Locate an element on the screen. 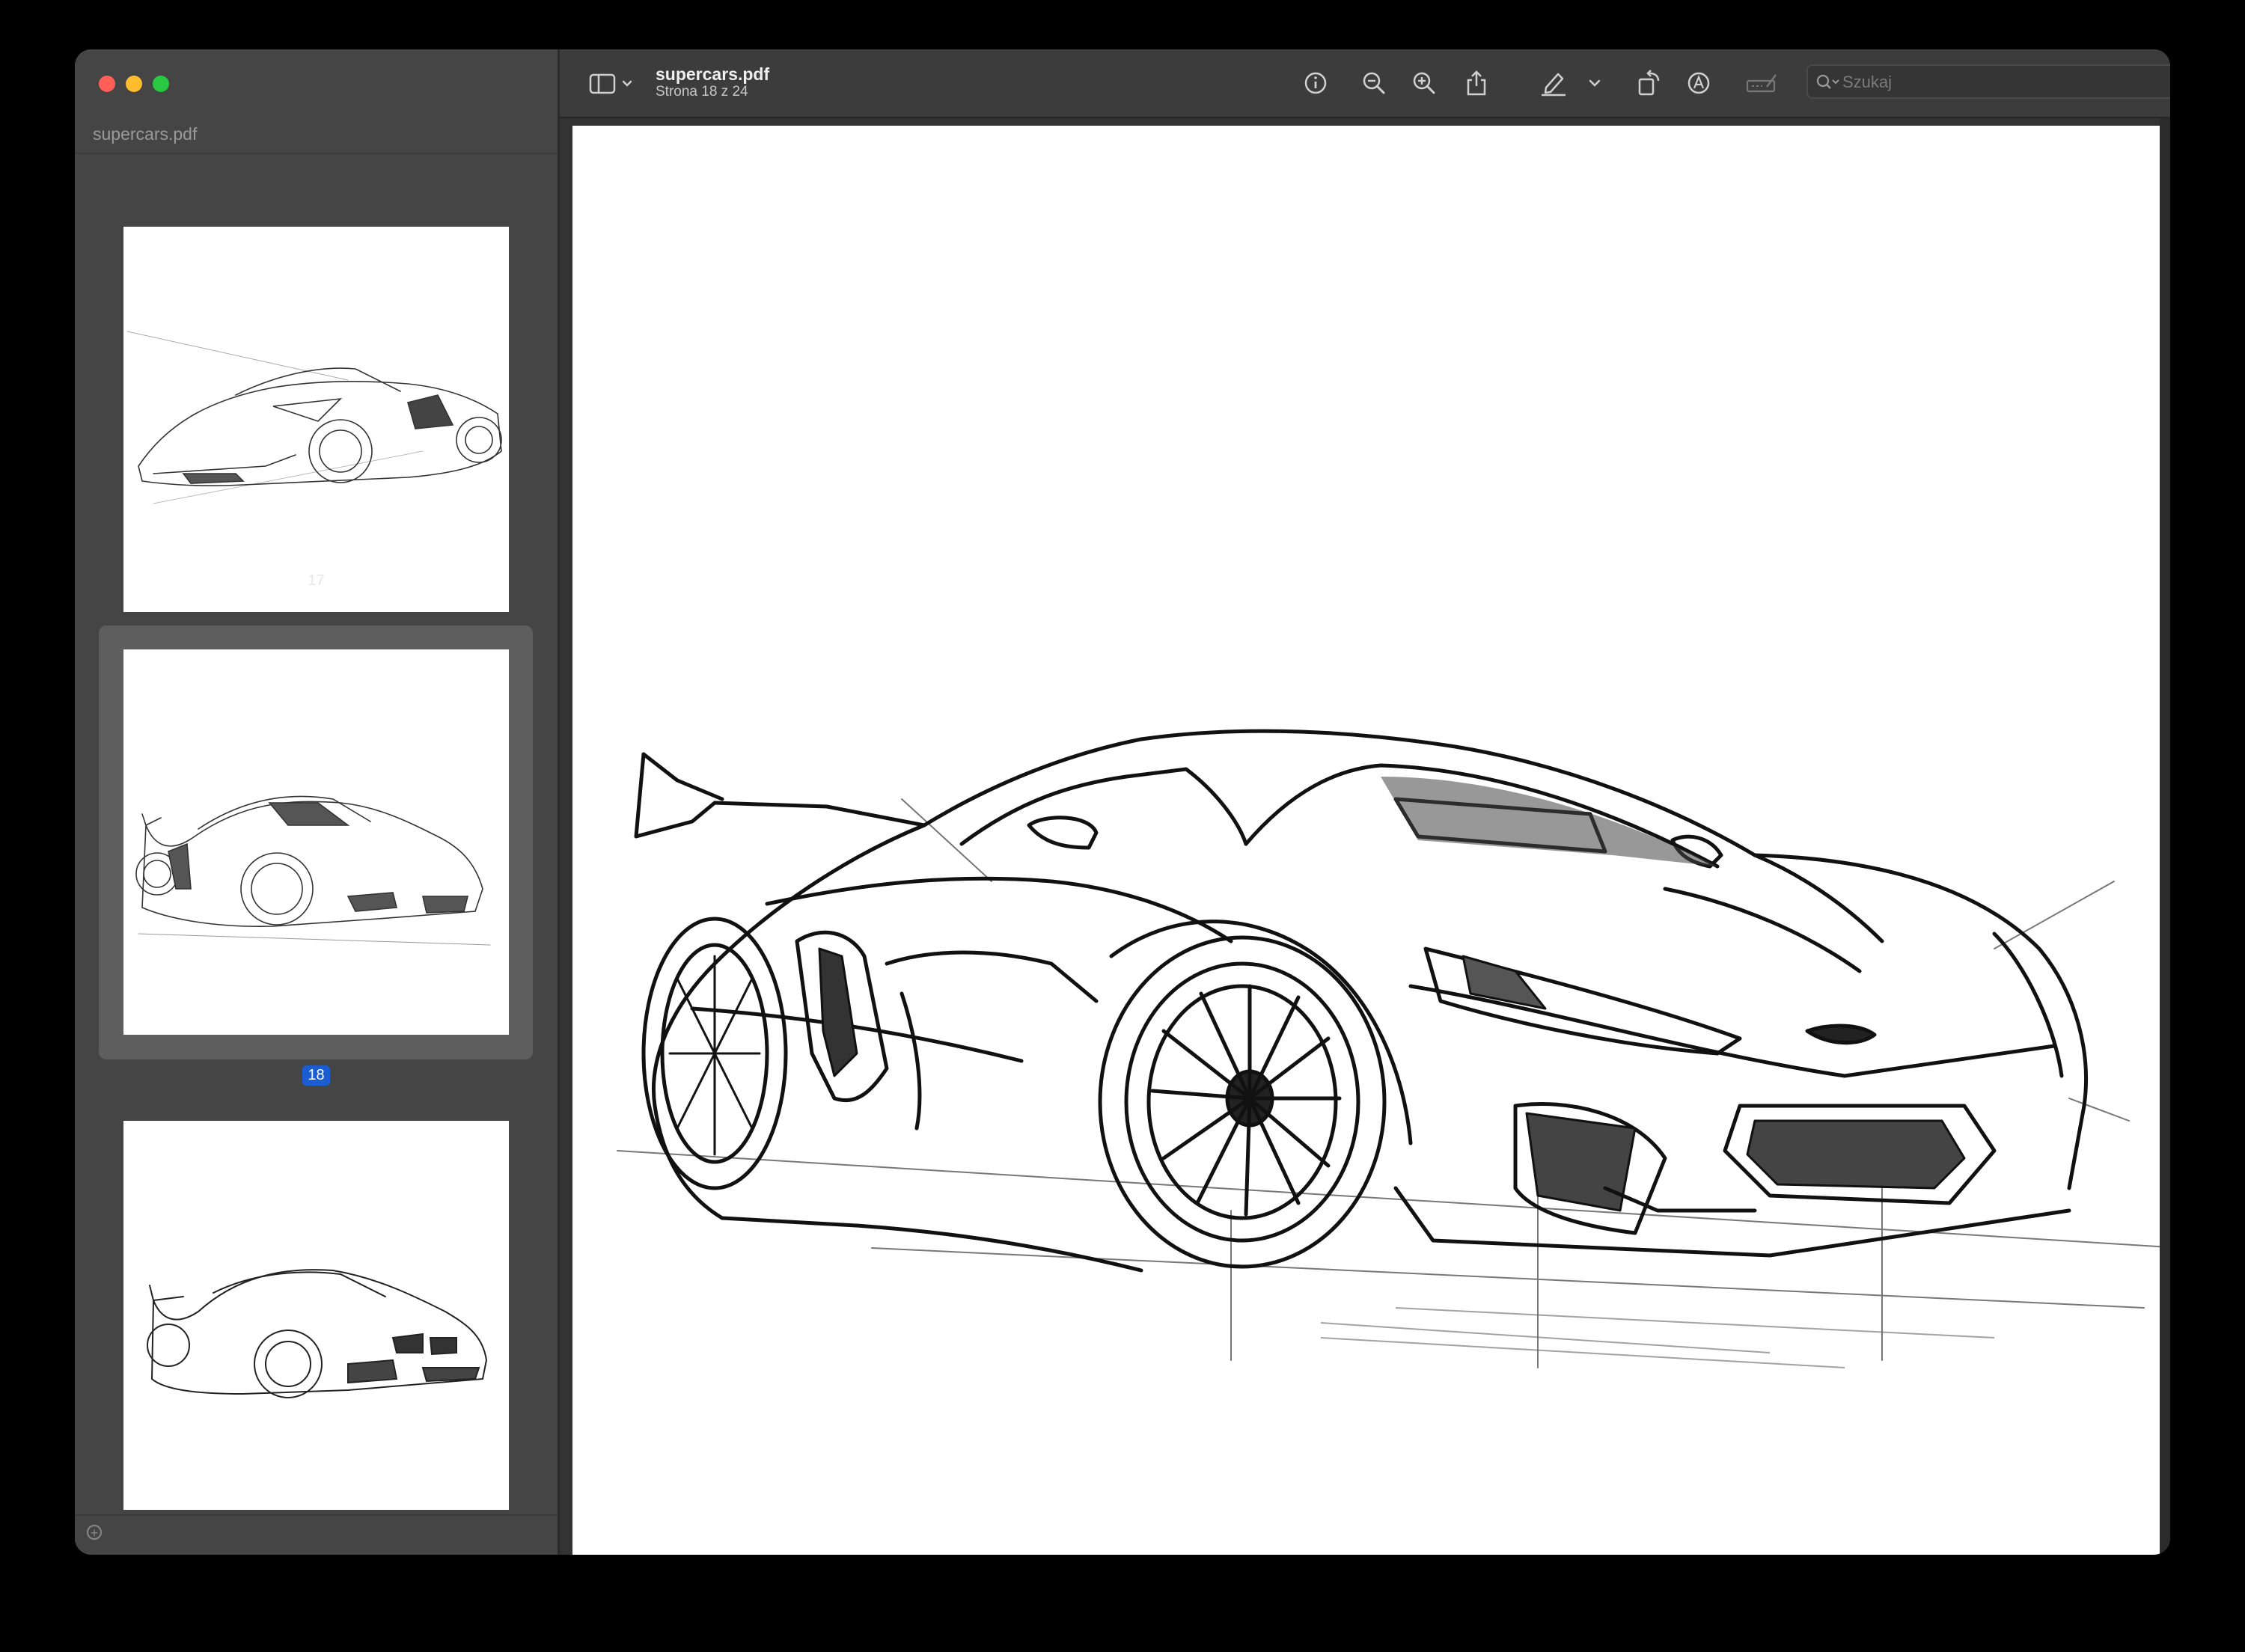 This screenshot has height=1652, width=2245. close-button is located at coordinates (107, 84).